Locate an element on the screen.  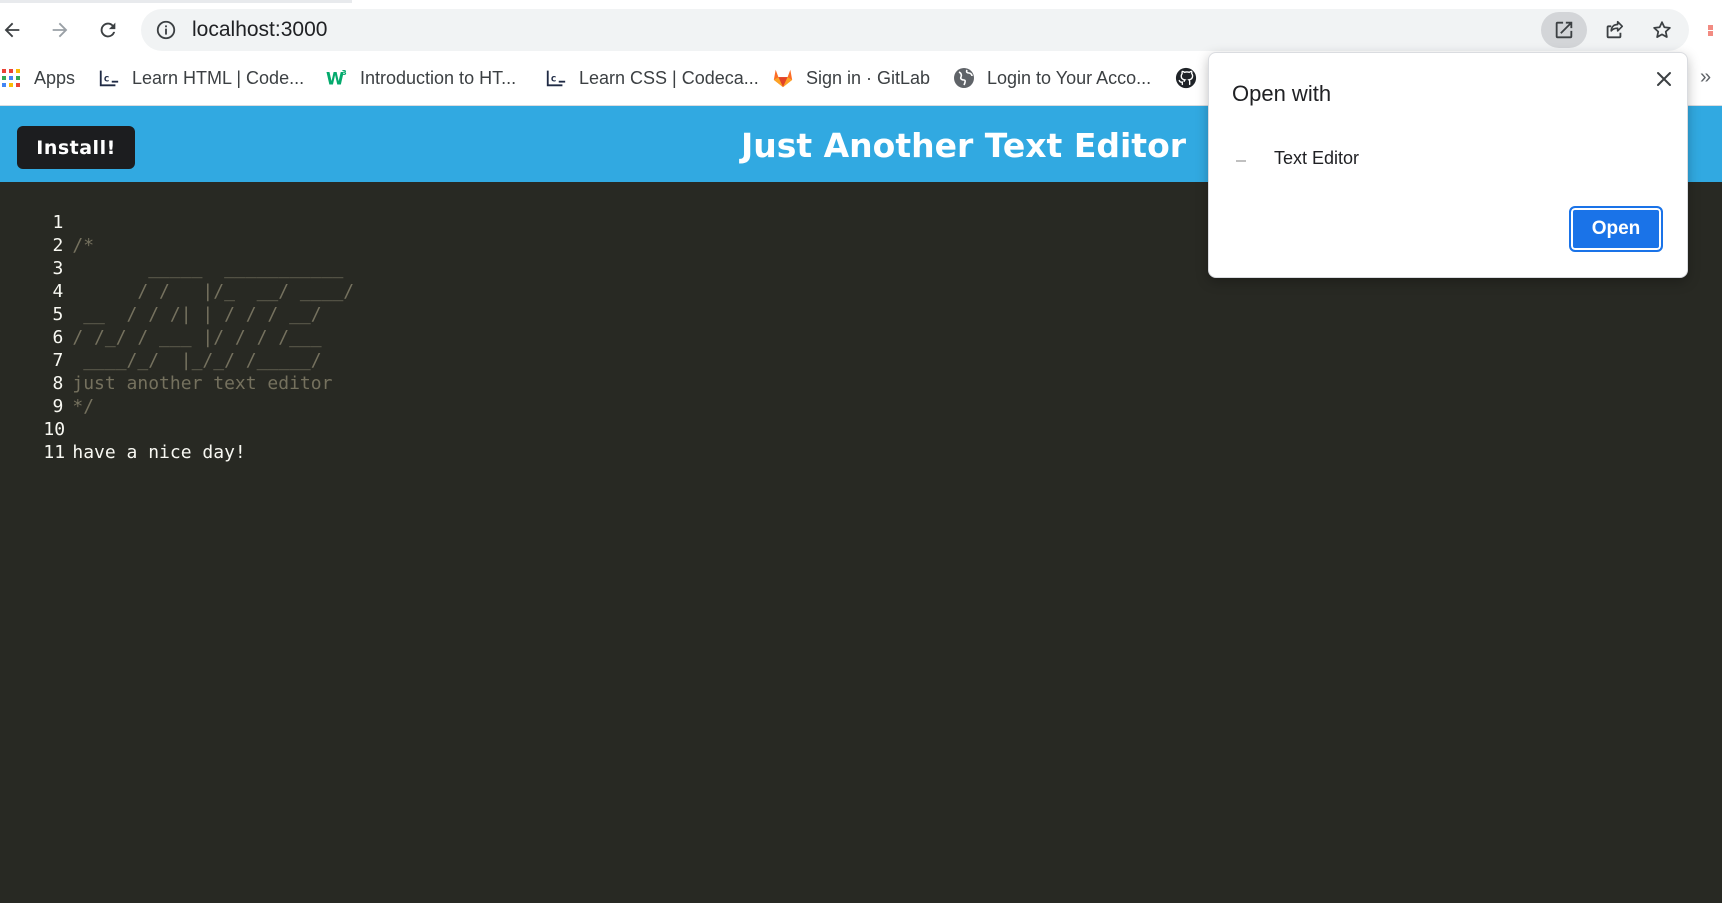
open-with-dialog: Open with Text Editor Open is located at coordinates (1448, 165).